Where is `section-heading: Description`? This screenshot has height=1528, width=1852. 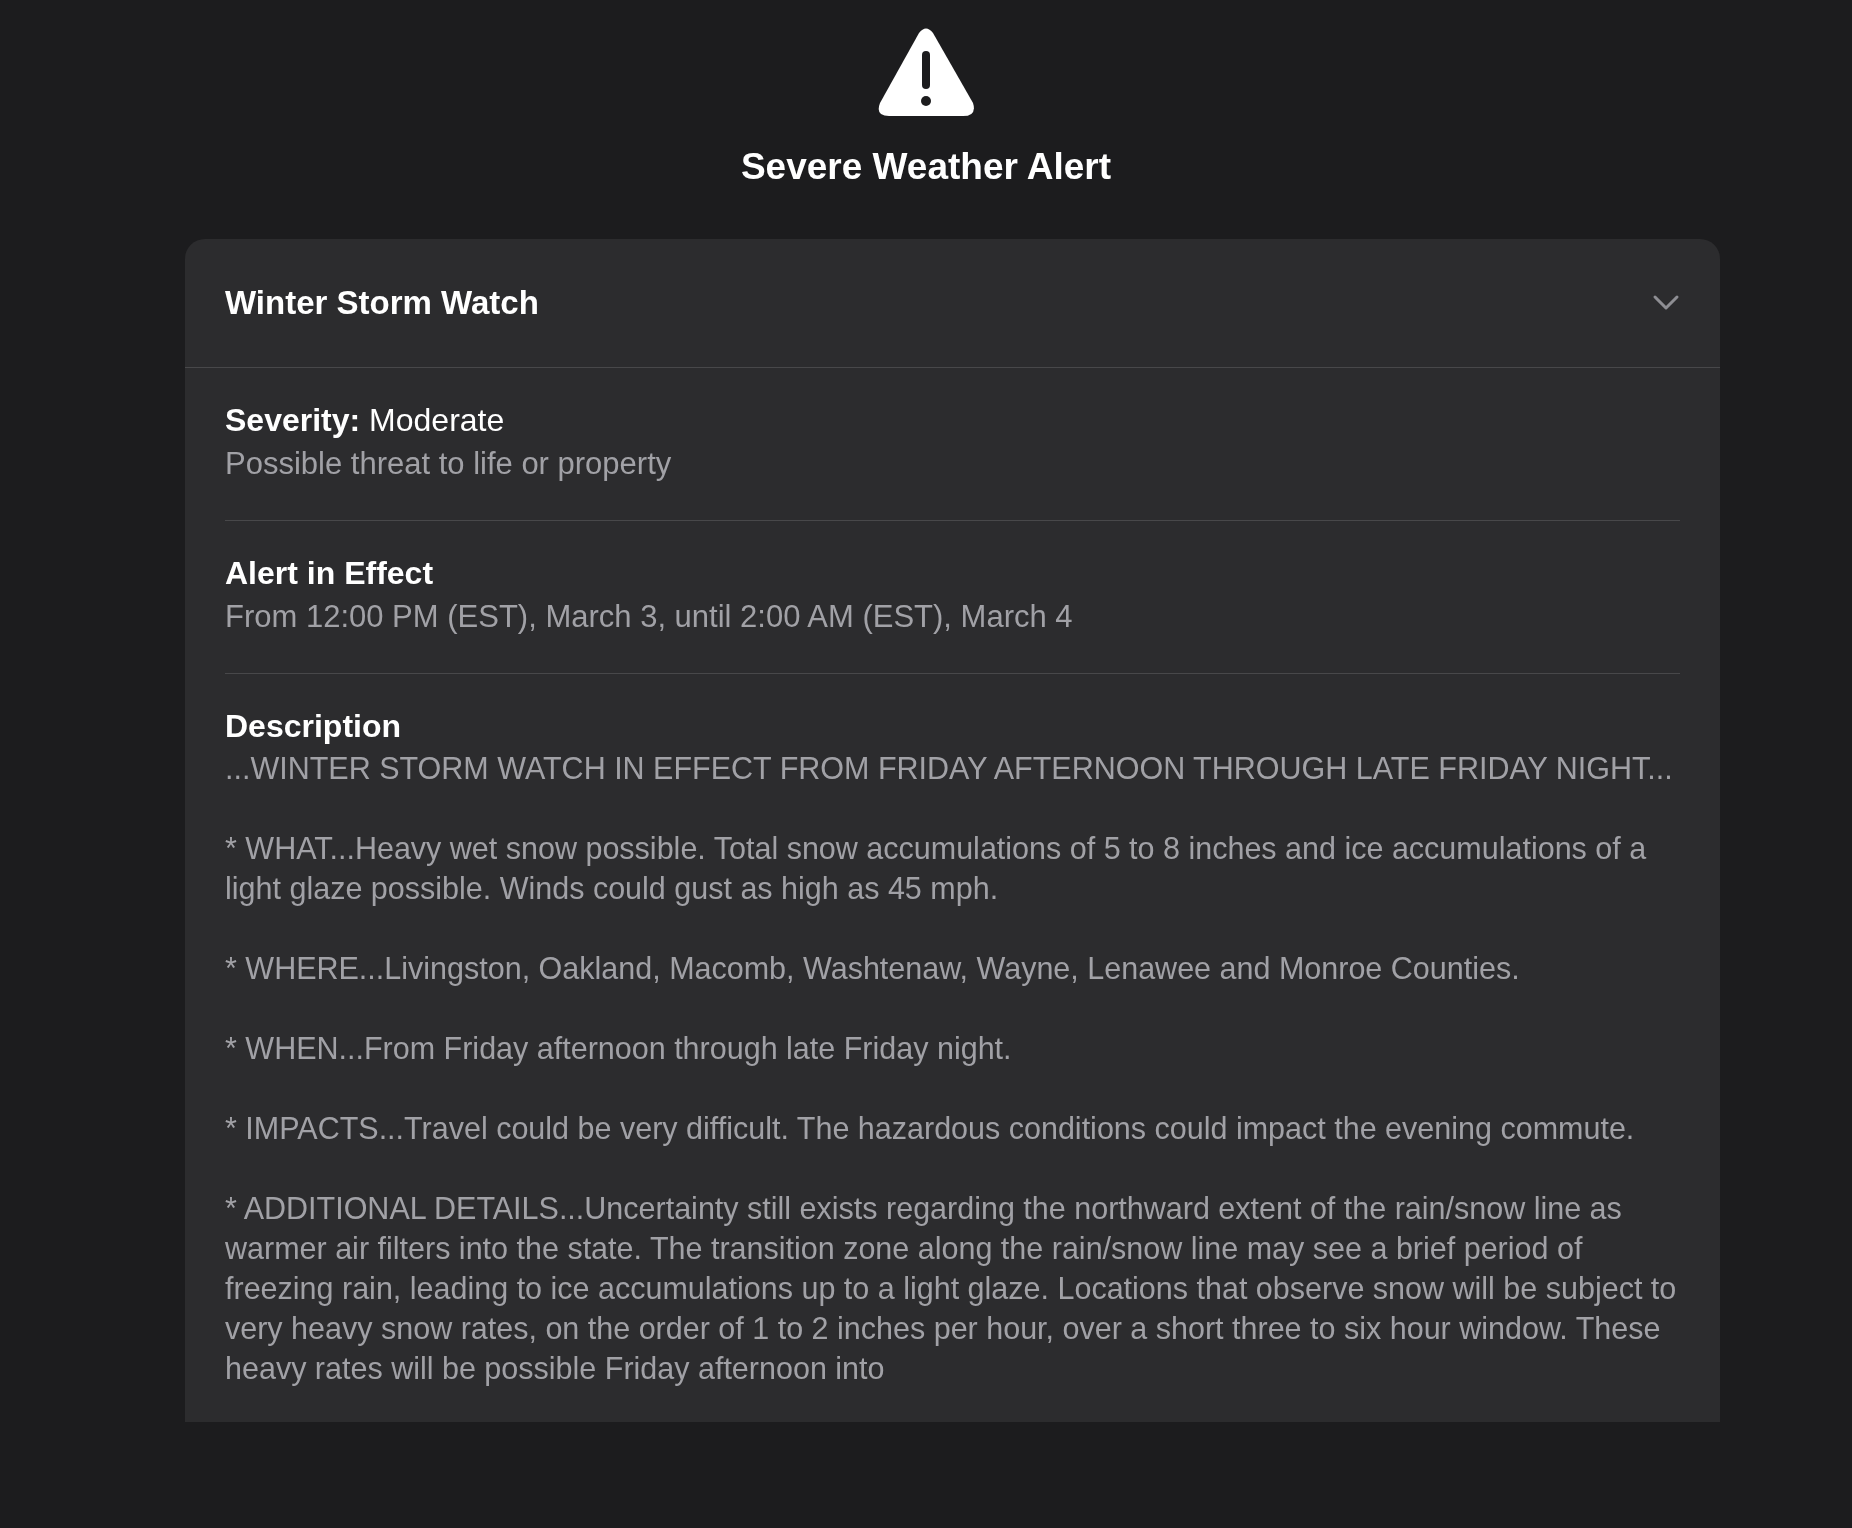 section-heading: Description is located at coordinates (314, 726).